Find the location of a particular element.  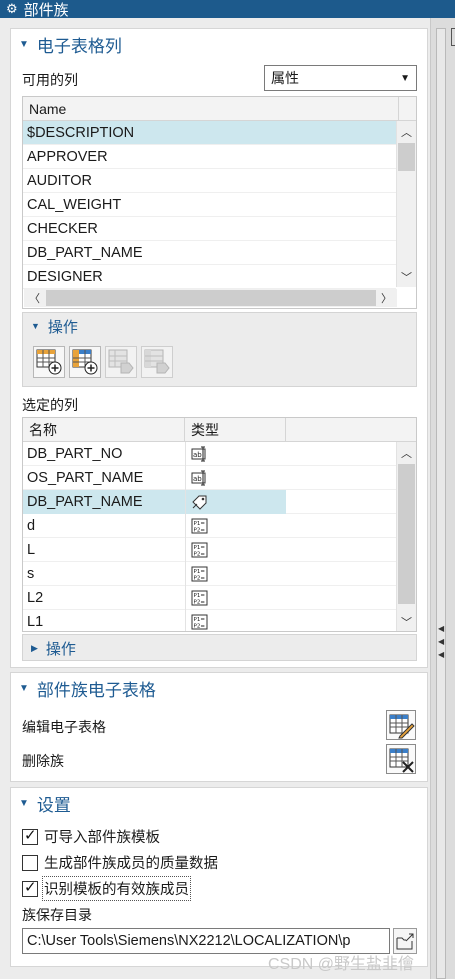

row-name: DB_PART_NO is located at coordinates (75, 453).